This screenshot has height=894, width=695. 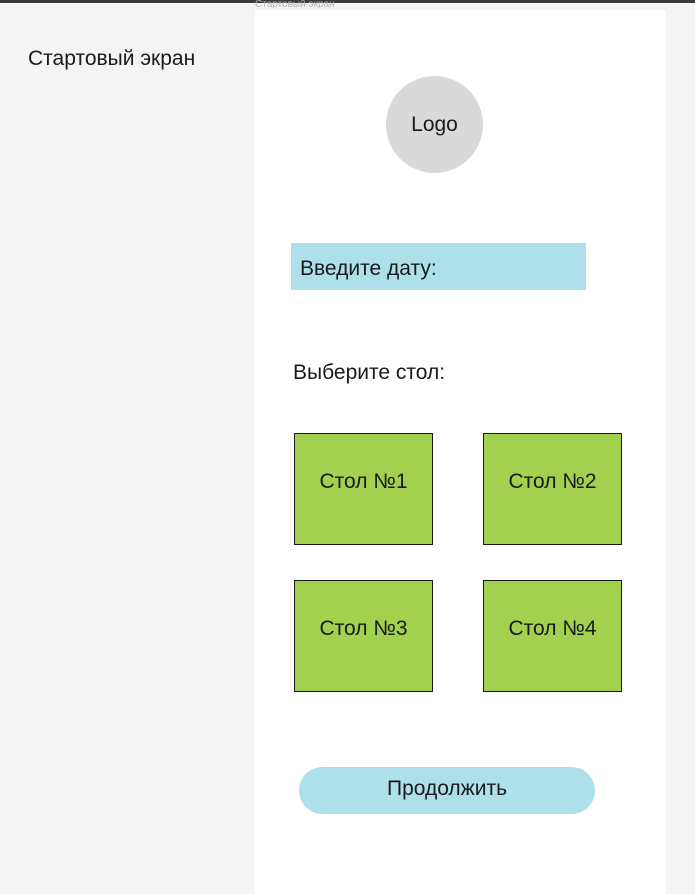 I want to click on table-2-button: Стол №2, so click(x=552, y=489).